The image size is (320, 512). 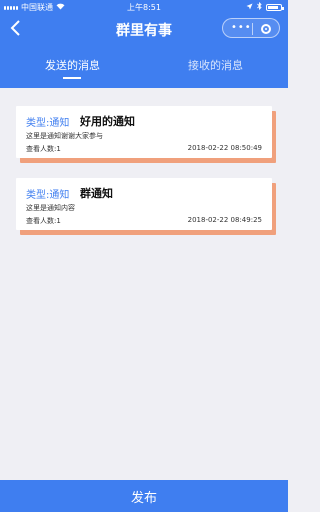 What do you see at coordinates (96, 193) in the screenshot?
I see `message-title: 群通知` at bounding box center [96, 193].